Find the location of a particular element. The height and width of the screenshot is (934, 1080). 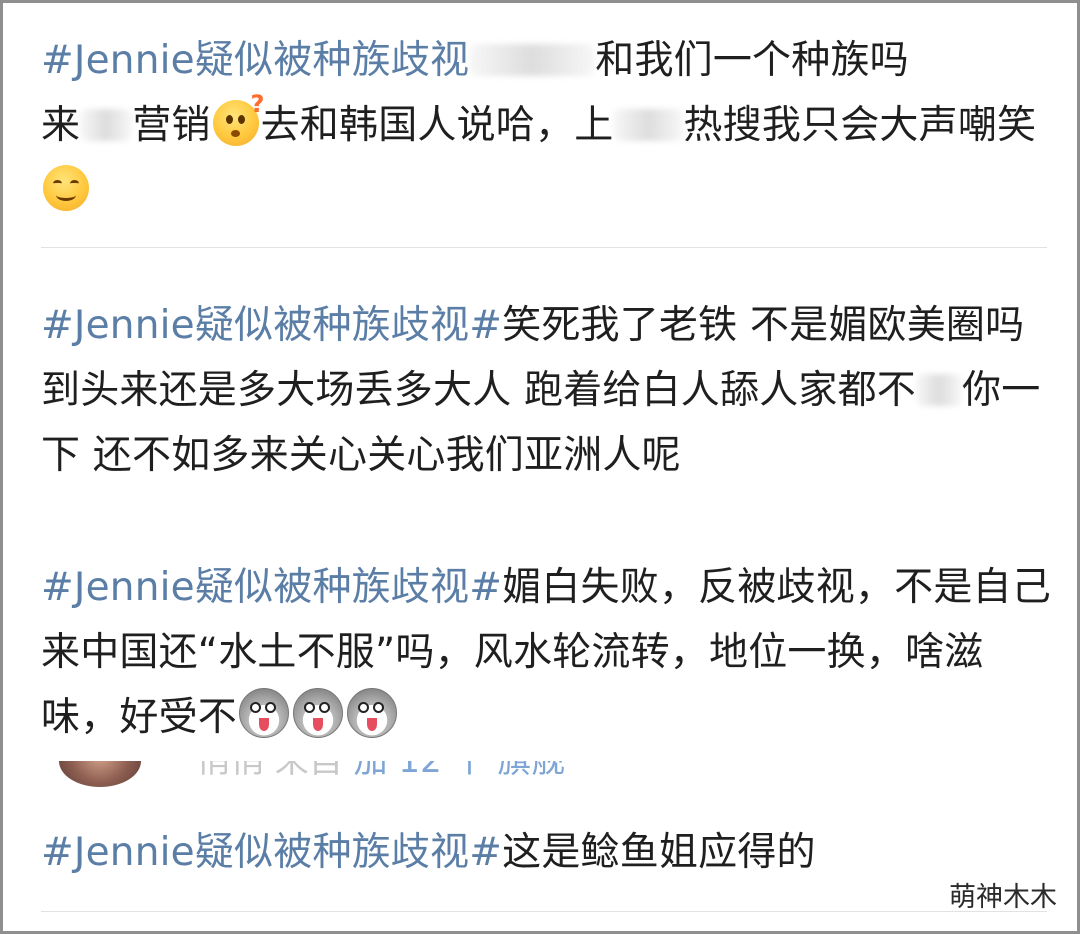

hashtag-link: #Jennie疑似被种族歧视 is located at coordinates (255, 60).